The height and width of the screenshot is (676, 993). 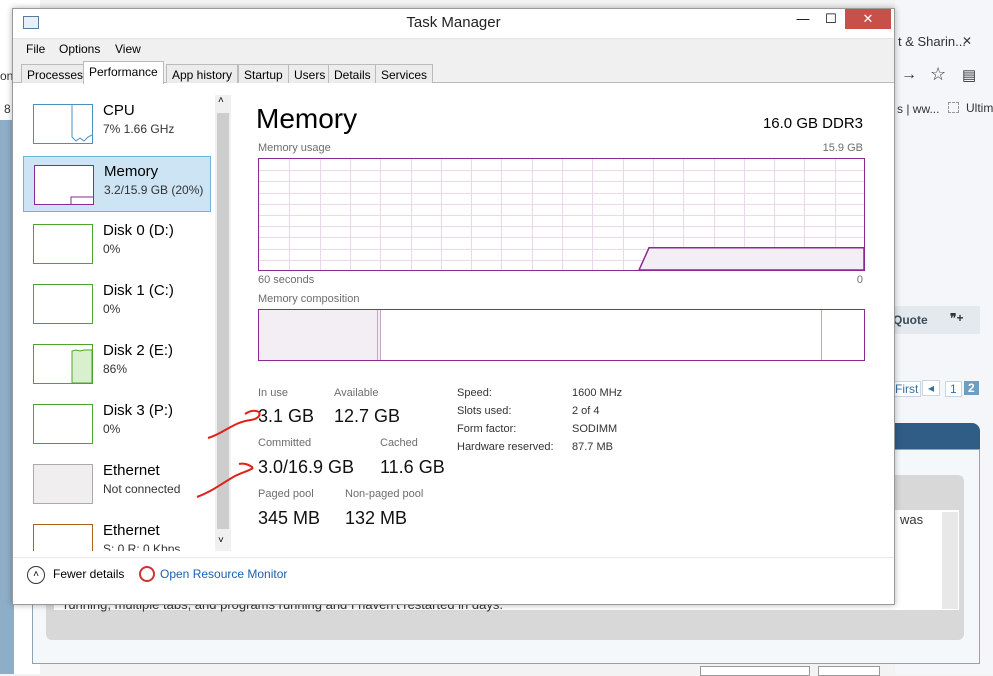 What do you see at coordinates (138, 410) in the screenshot?
I see `resource-name: Disk 3 (P:)` at bounding box center [138, 410].